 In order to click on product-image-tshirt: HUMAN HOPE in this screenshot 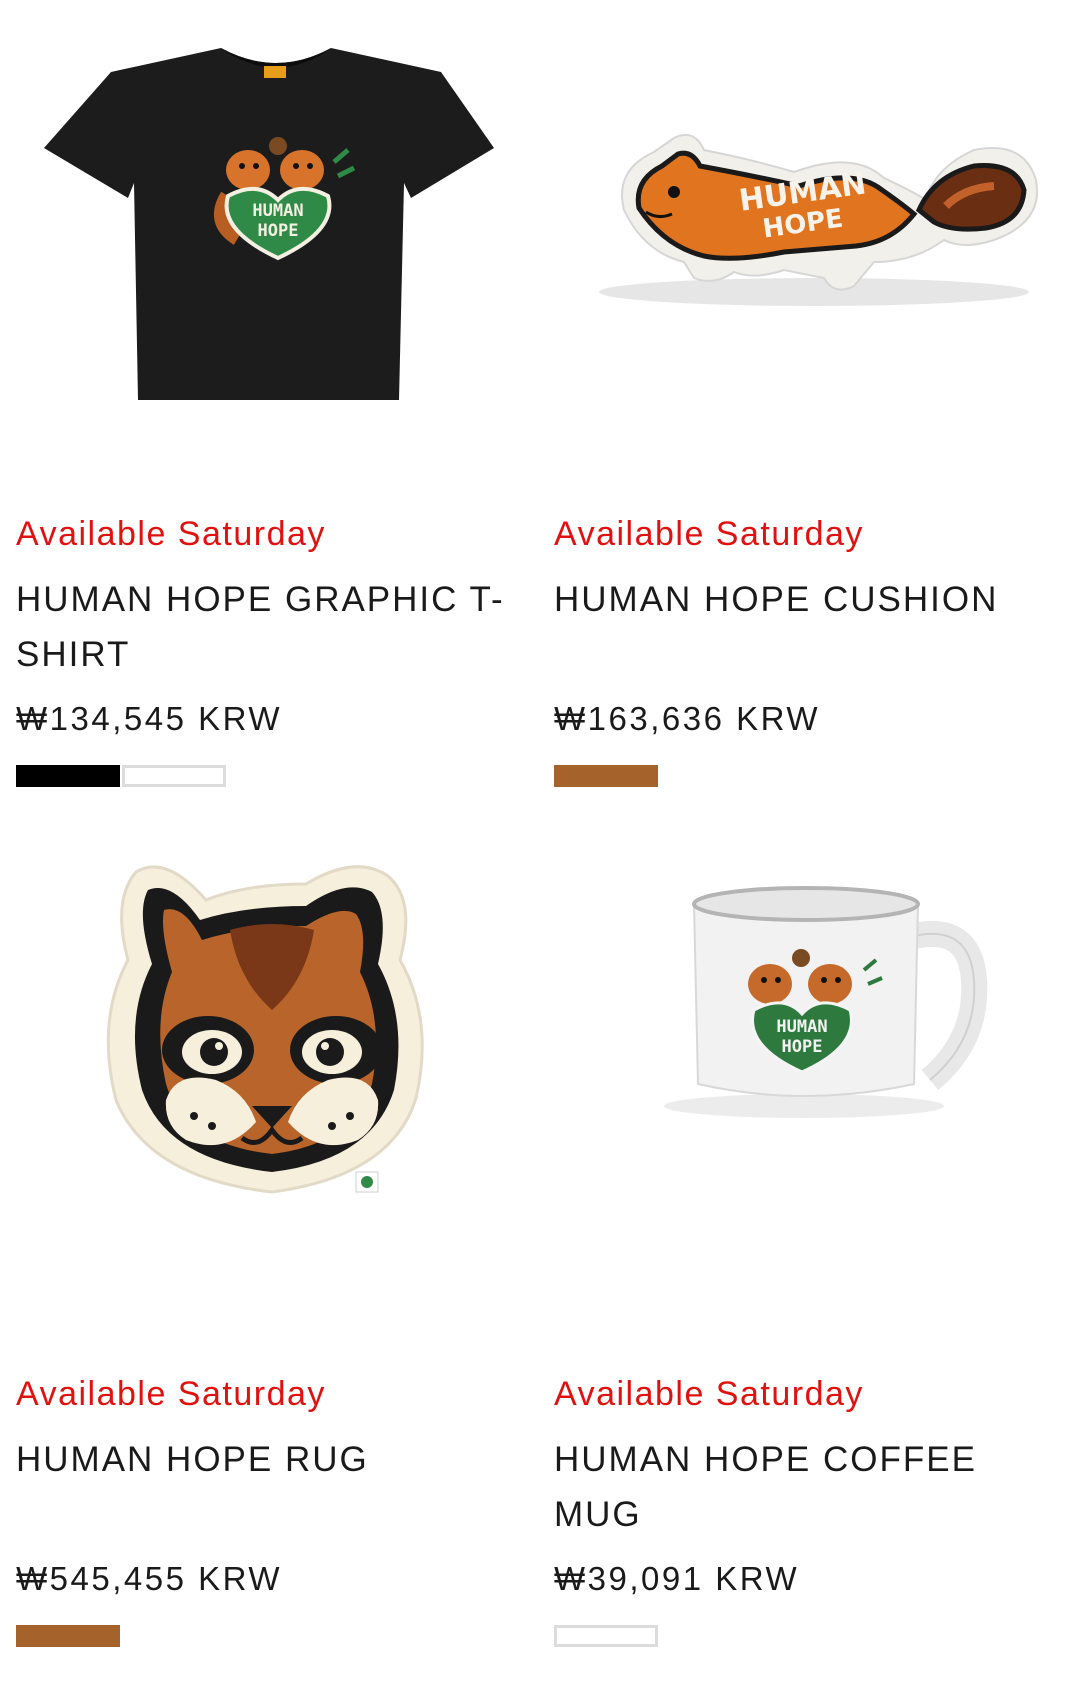, I will do `click(276, 240)`.